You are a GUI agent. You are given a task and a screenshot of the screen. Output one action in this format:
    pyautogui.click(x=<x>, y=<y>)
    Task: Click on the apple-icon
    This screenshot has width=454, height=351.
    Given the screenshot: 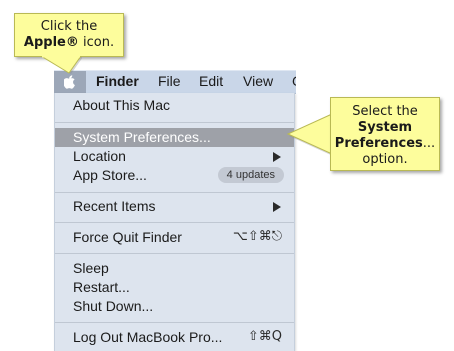 What is the action you would take?
    pyautogui.click(x=69, y=82)
    